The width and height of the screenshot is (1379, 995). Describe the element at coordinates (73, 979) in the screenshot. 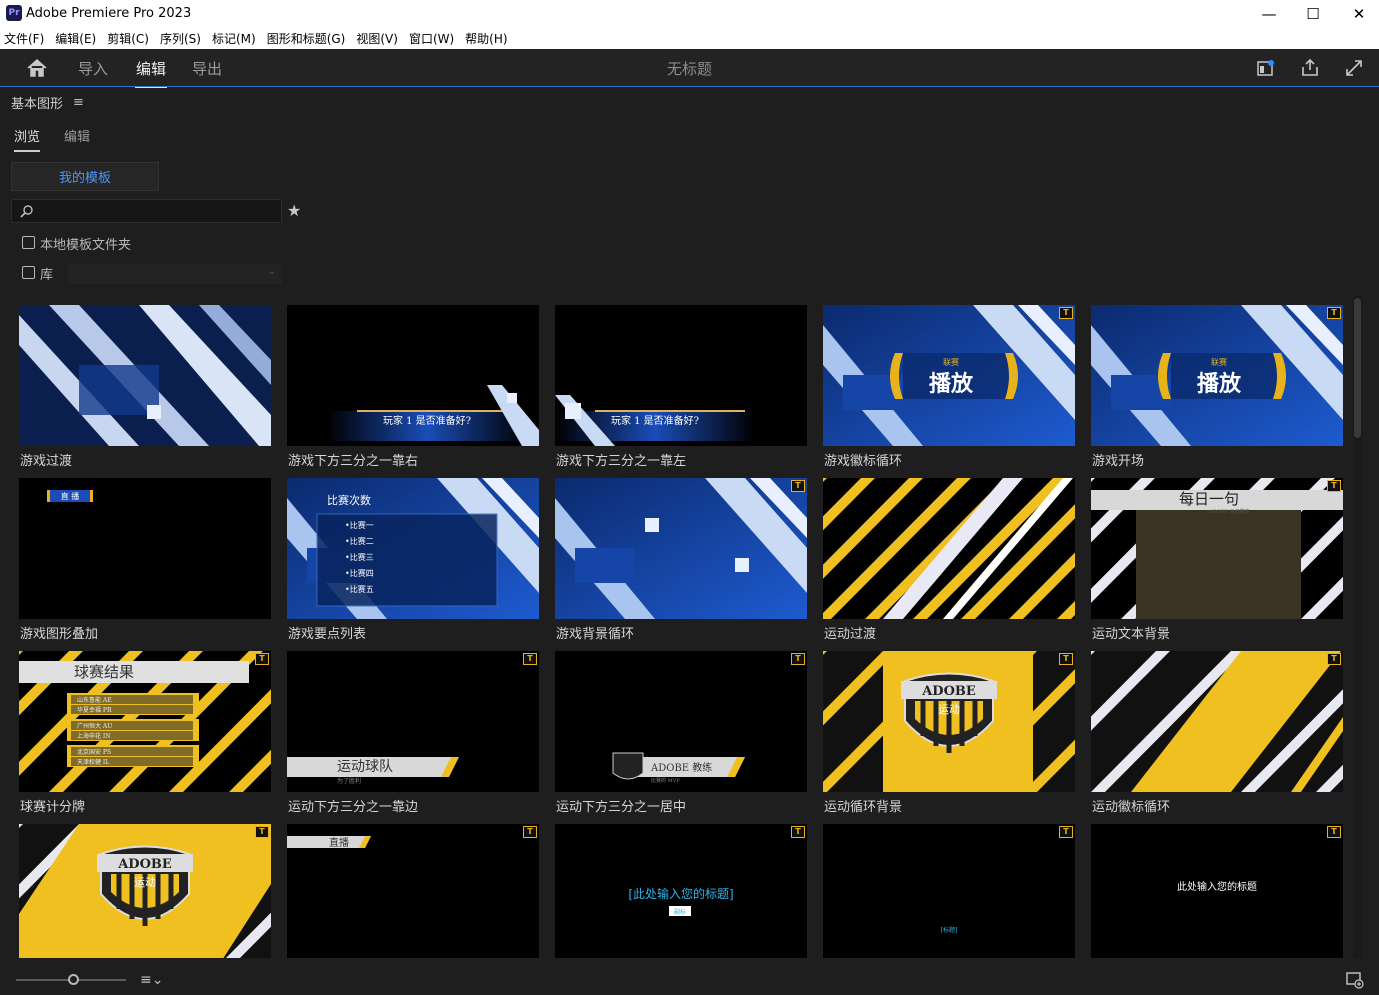

I see `slider-knob` at that location.